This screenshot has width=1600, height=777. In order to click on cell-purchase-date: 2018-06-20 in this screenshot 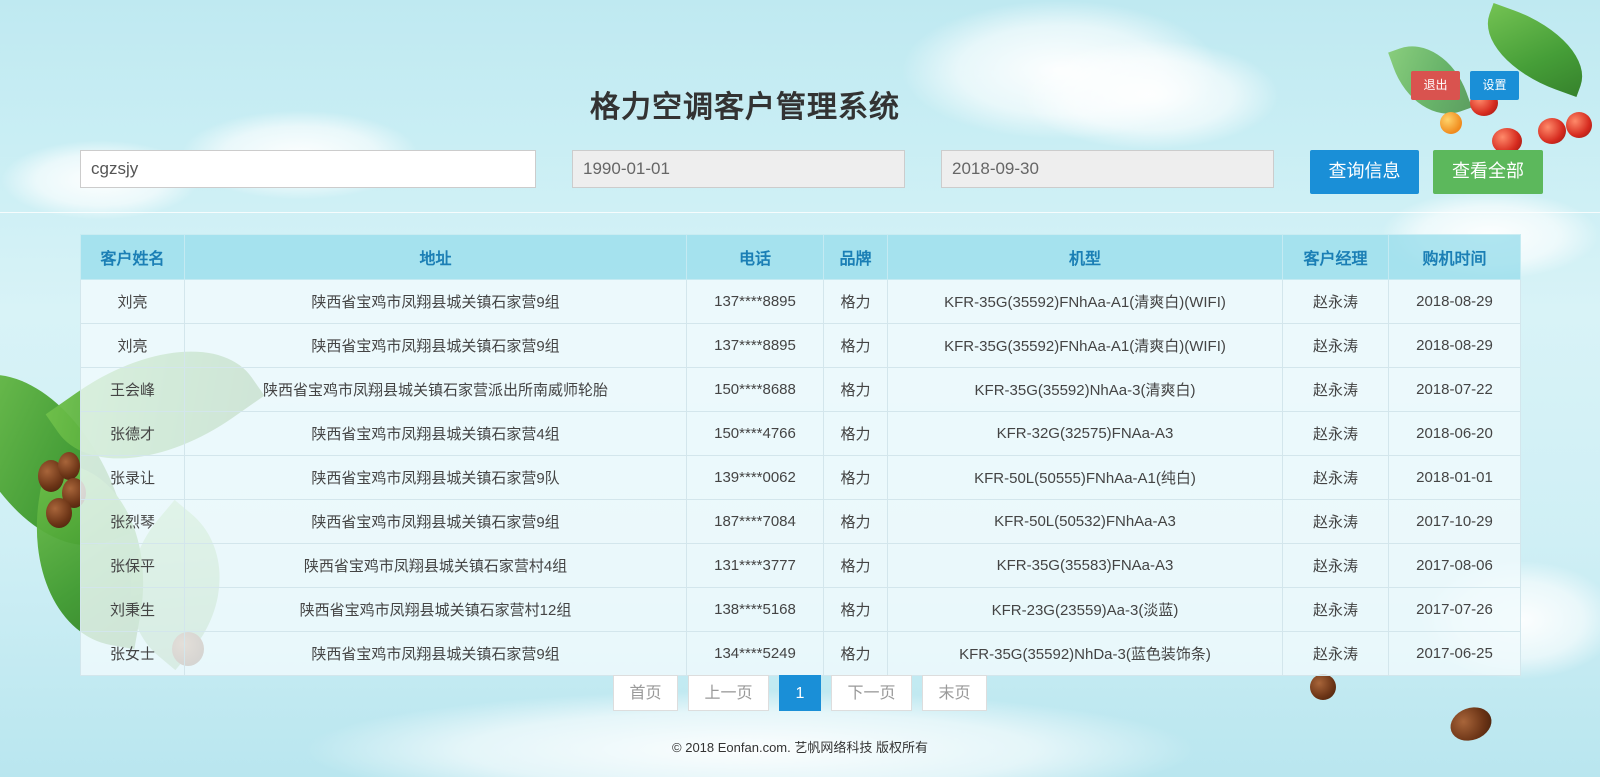, I will do `click(1454, 433)`.